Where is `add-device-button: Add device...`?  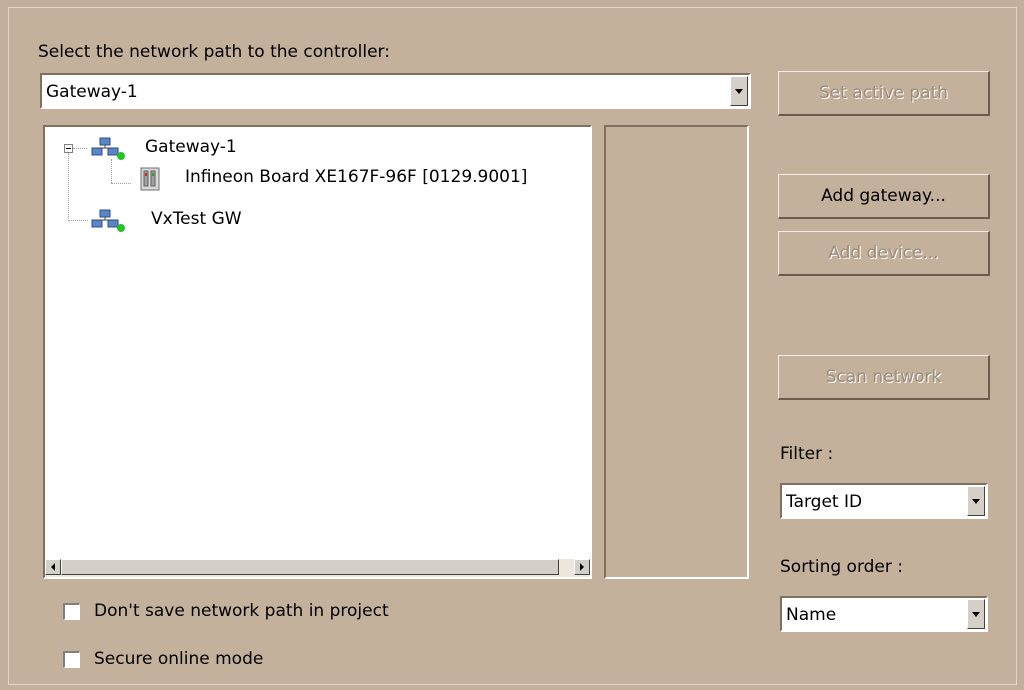
add-device-button: Add device... is located at coordinates (884, 253).